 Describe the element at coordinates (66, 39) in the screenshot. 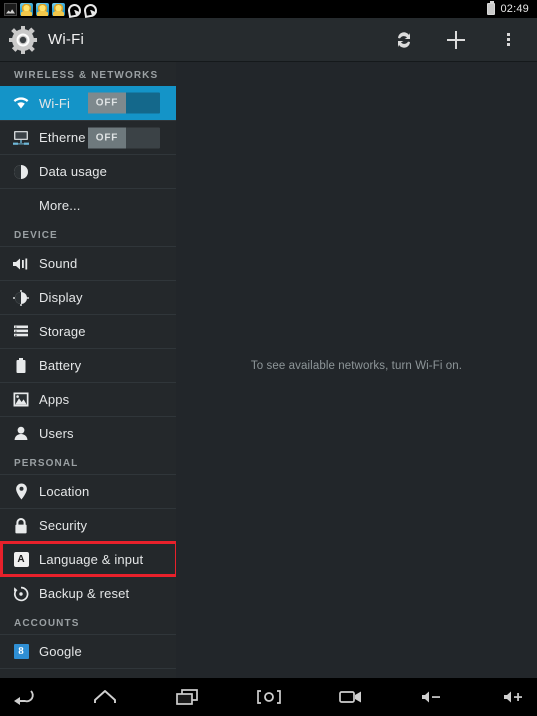

I see `action-bar-title: Wi-Fi` at that location.